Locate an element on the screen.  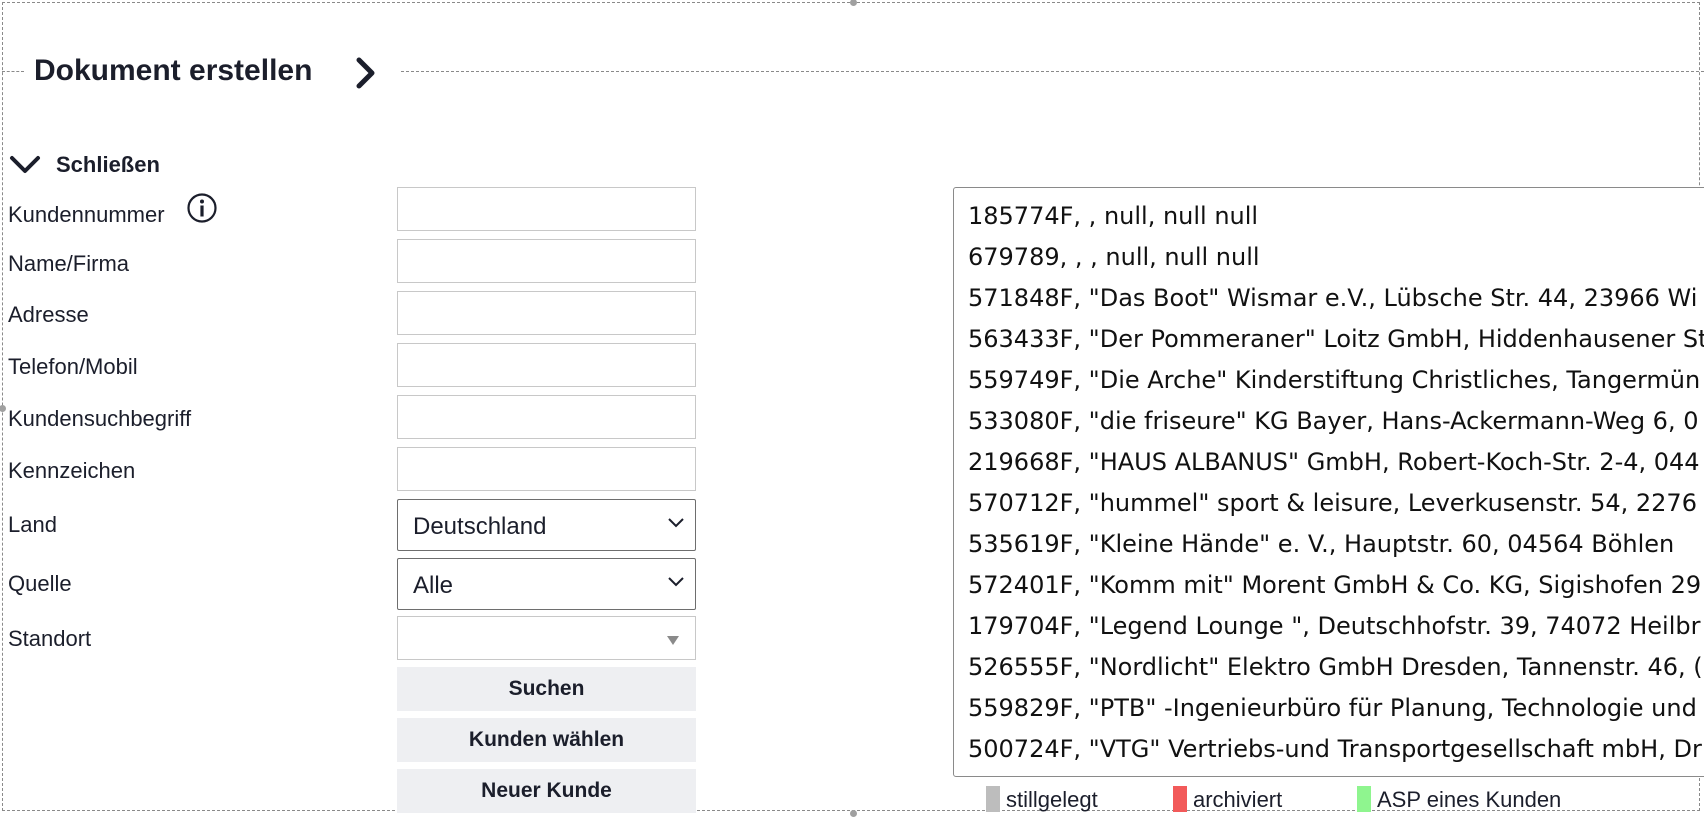
list-item: 185774F, , null, null null is located at coordinates (1113, 216).